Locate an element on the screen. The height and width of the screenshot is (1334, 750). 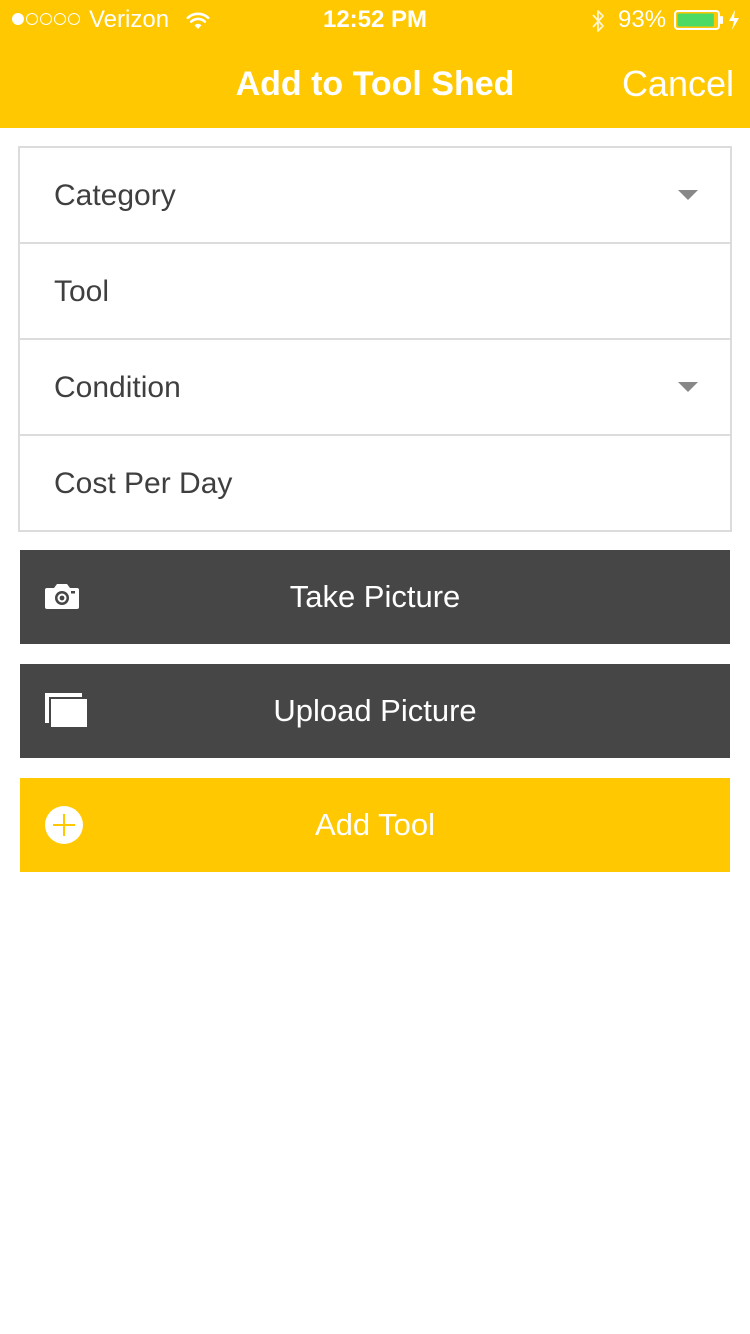
upload-picture-button: Upload Picture is located at coordinates (375, 711).